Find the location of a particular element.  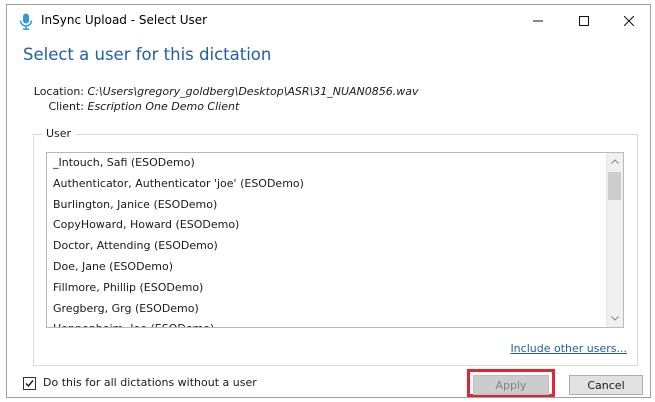

dialog-heading: Select a user for this dictation is located at coordinates (147, 54).